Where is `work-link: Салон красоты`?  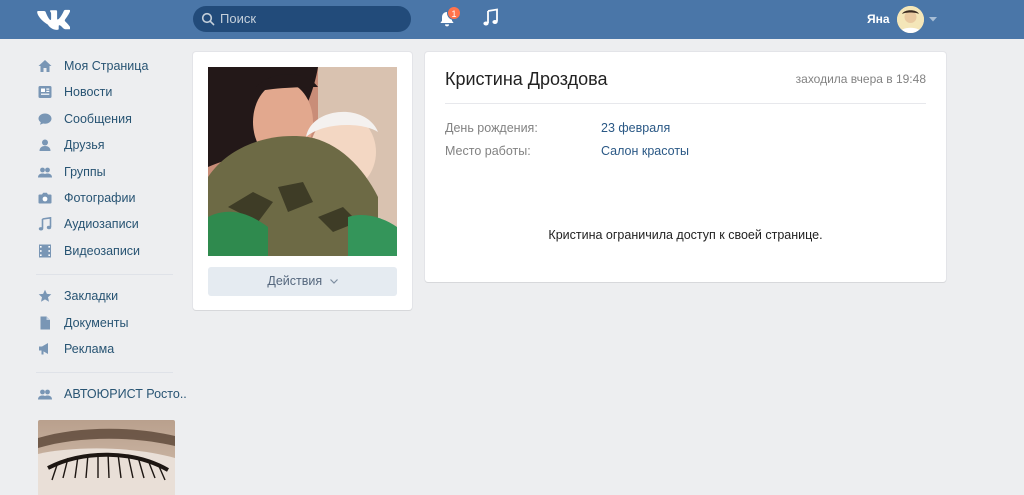
work-link: Салон красоты is located at coordinates (645, 151).